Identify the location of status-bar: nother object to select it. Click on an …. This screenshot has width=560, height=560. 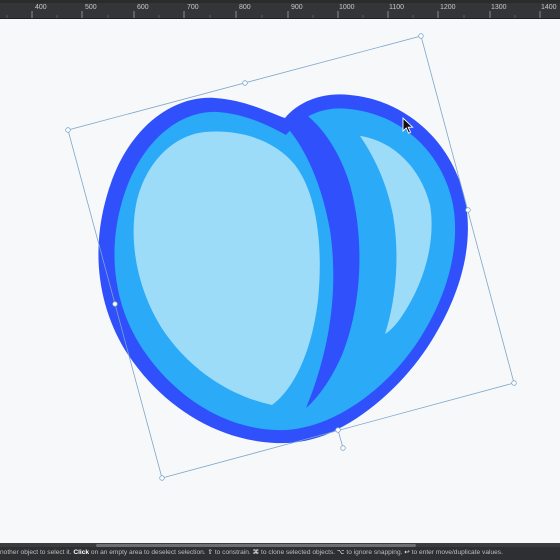
(280, 551).